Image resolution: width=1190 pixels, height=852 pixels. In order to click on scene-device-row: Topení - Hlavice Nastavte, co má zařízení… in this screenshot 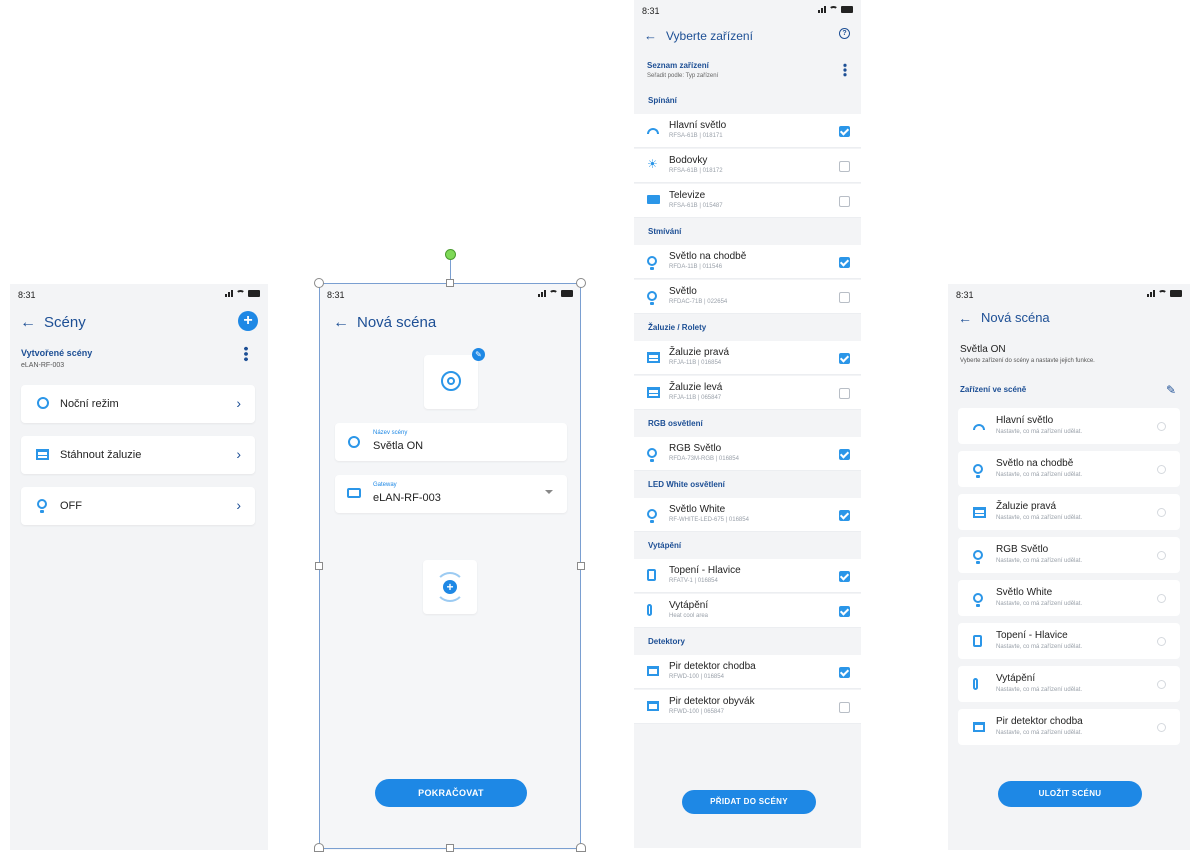, I will do `click(1069, 641)`.